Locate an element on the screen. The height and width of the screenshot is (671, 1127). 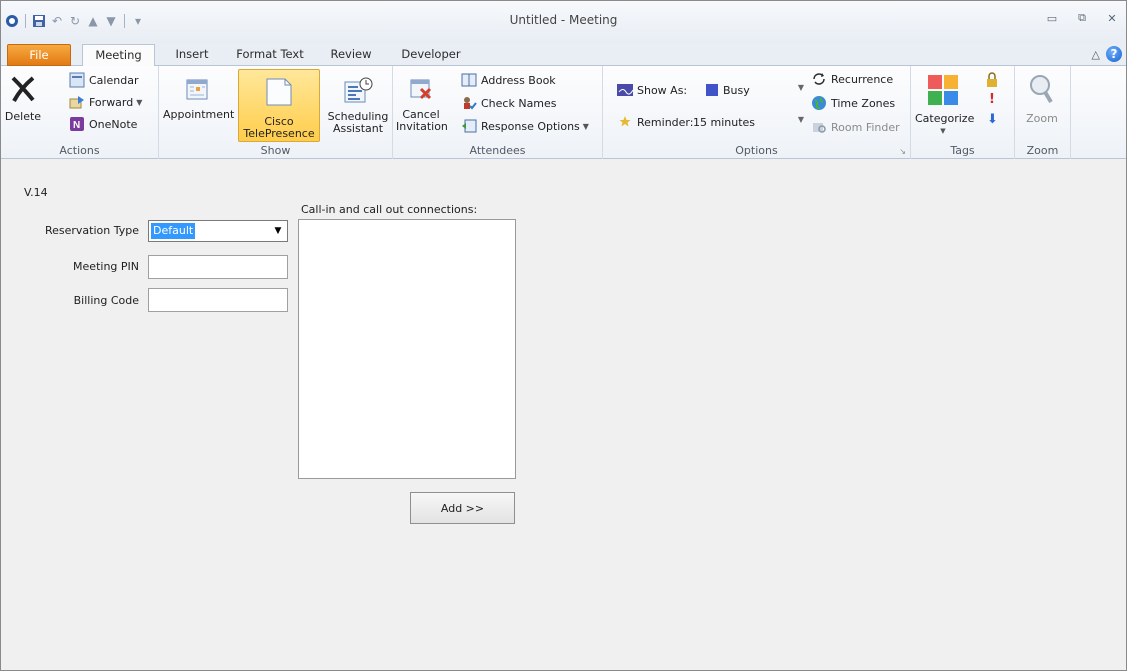
cancel-invitation-button: Cancel Invitation is located at coordinates (422, 104).